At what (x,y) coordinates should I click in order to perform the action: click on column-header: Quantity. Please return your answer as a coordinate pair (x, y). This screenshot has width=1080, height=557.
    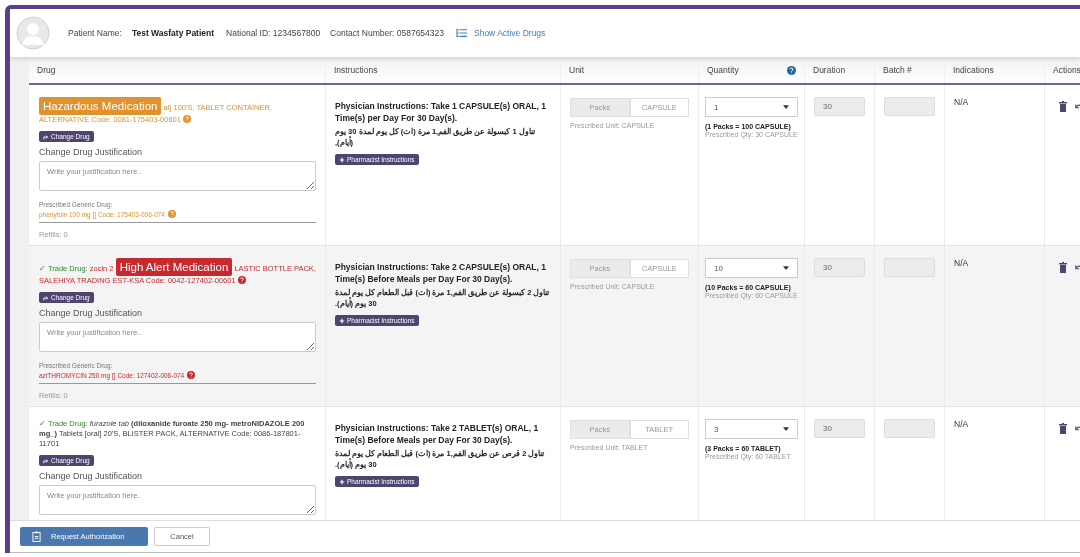
    Looking at the image, I should click on (752, 70).